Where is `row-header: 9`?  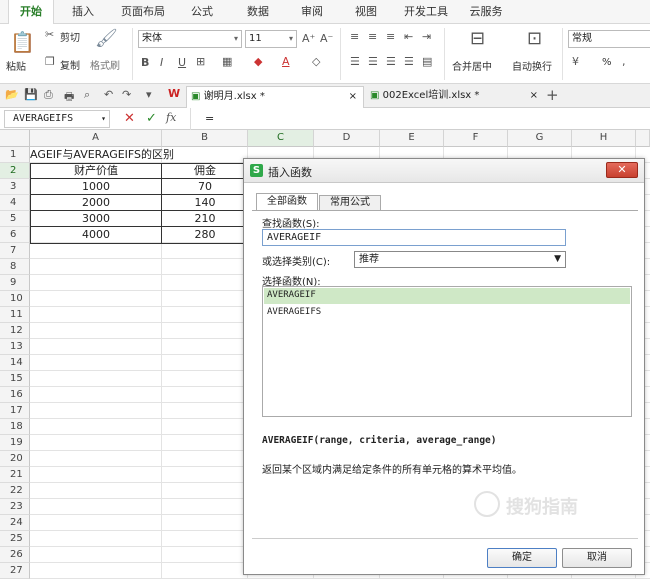 row-header: 9 is located at coordinates (15, 283).